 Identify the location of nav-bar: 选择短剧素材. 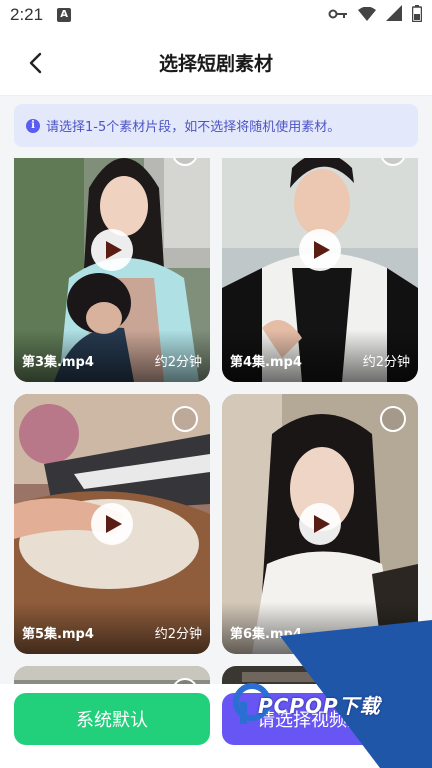
(216, 63).